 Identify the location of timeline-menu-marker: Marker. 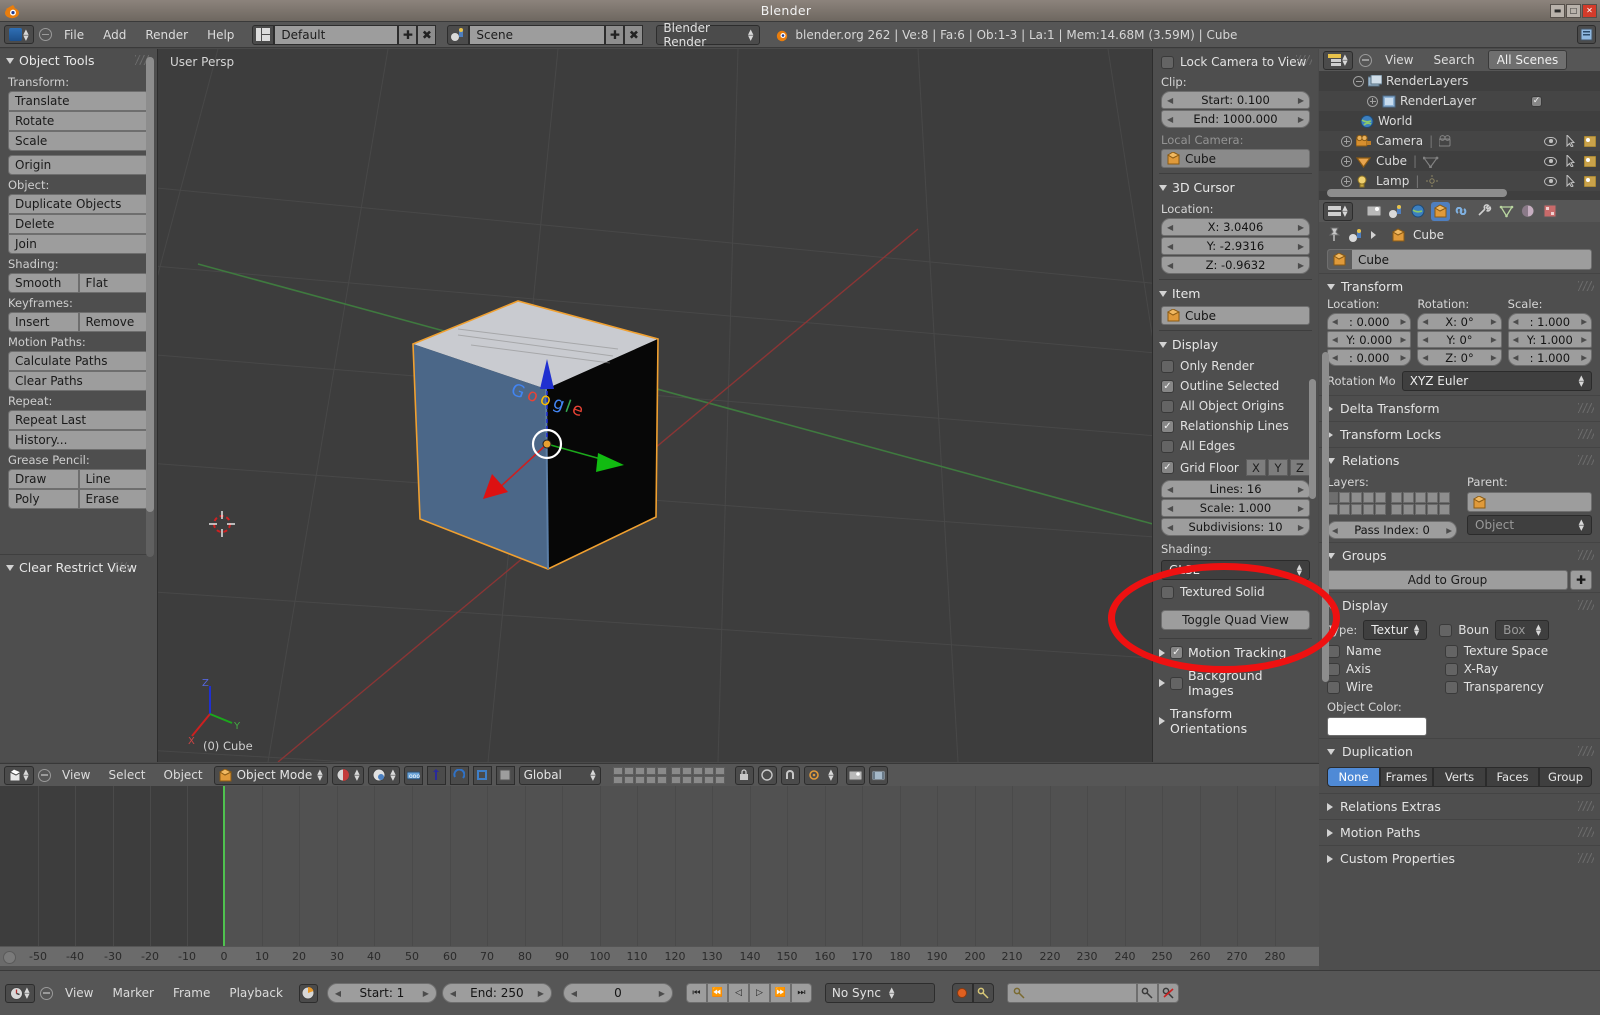
(132, 993).